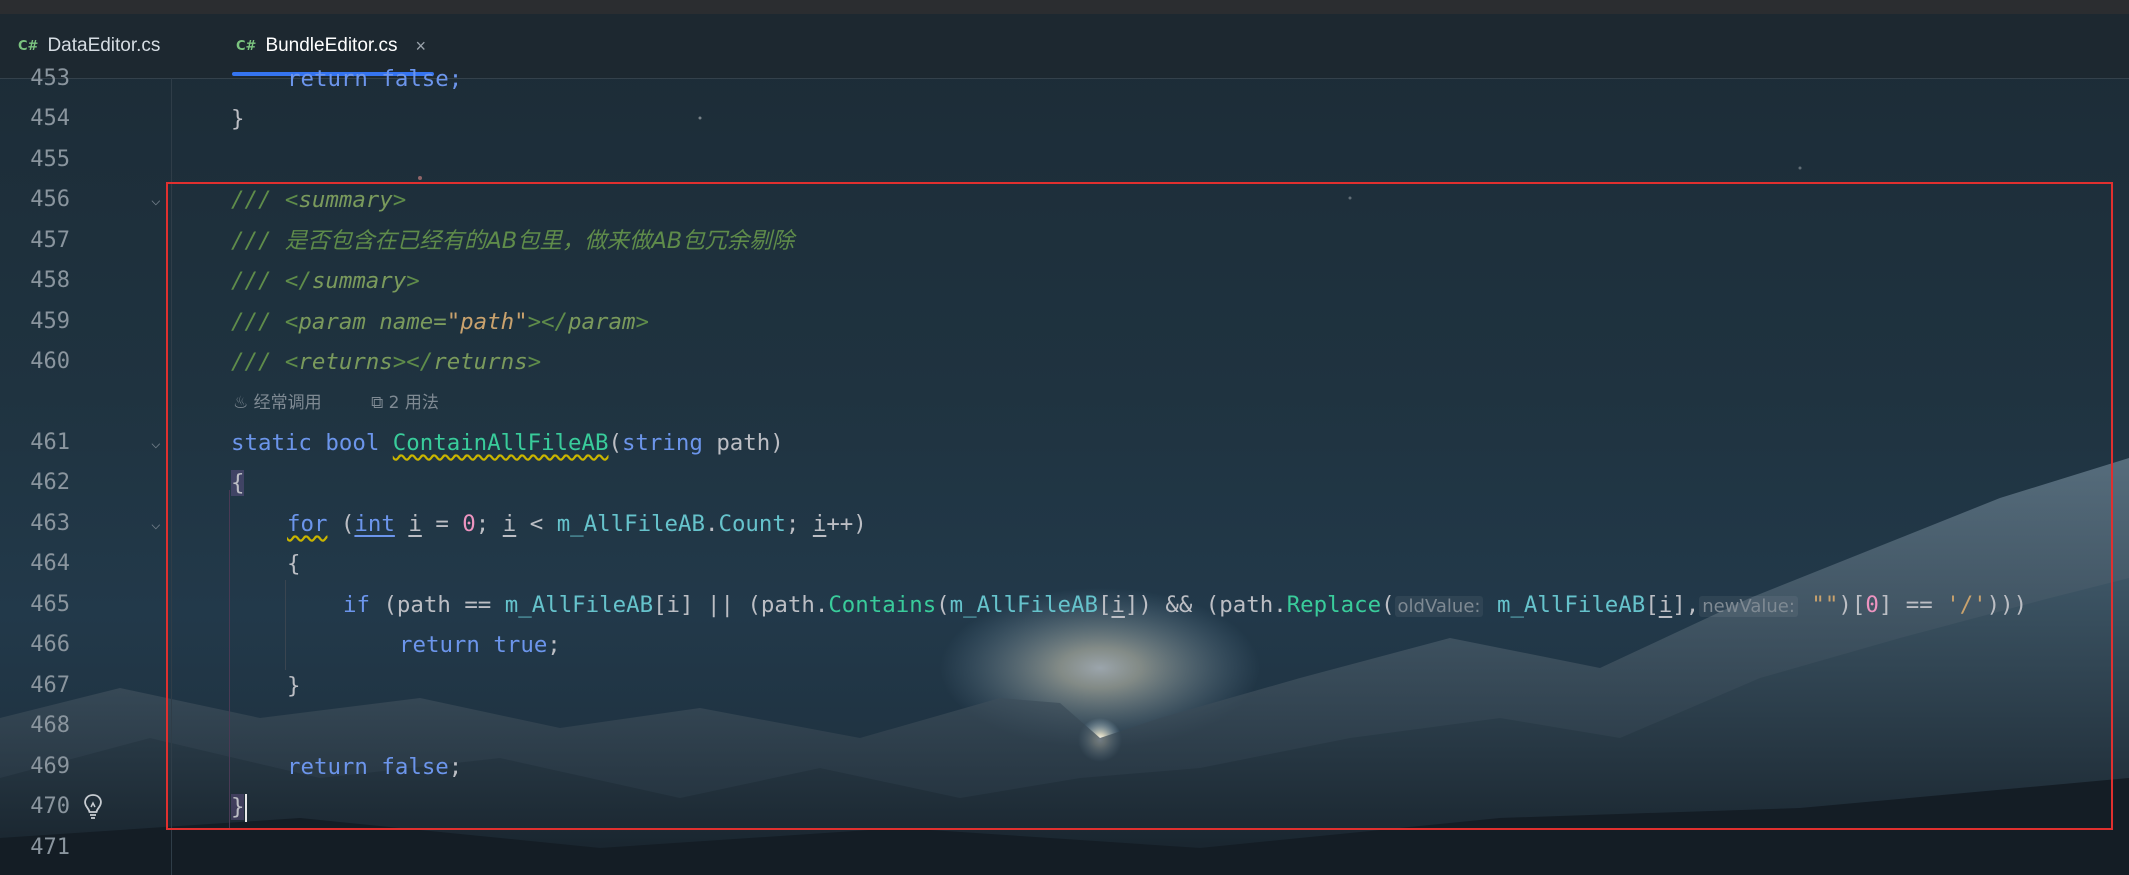 This screenshot has width=2129, height=875. What do you see at coordinates (35, 79) in the screenshot?
I see `line-number: 453` at bounding box center [35, 79].